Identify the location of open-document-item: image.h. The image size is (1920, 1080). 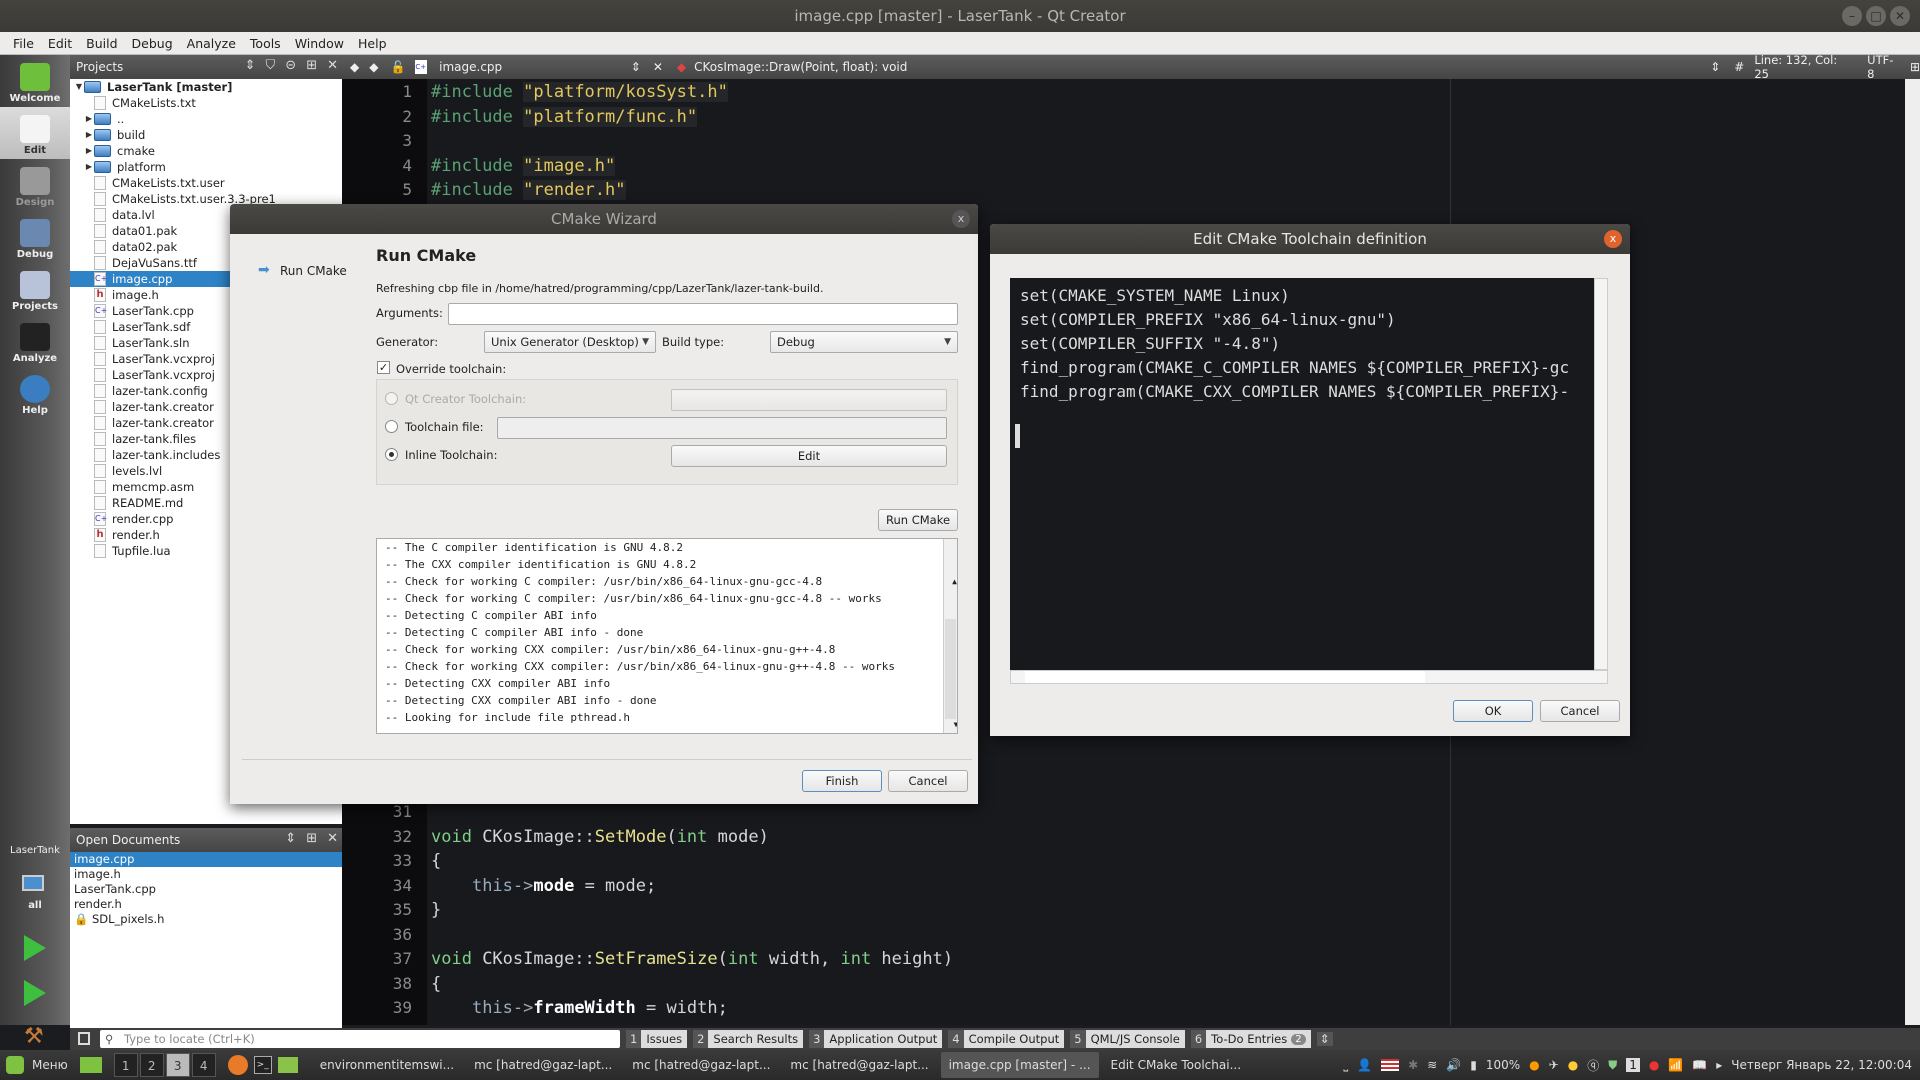
(206, 874).